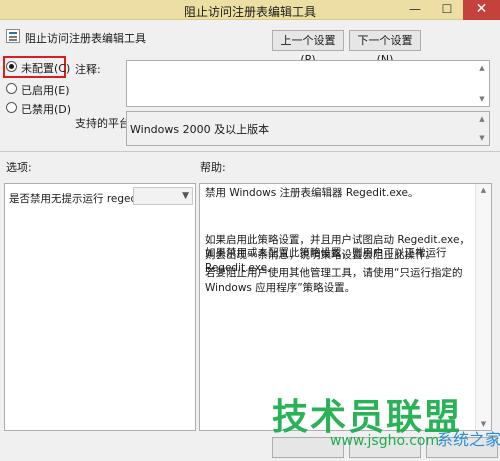  Describe the element at coordinates (250, 10) in the screenshot. I see `title-bar: 阻止访问注册表编辑工具 — ☐ ✕` at that location.